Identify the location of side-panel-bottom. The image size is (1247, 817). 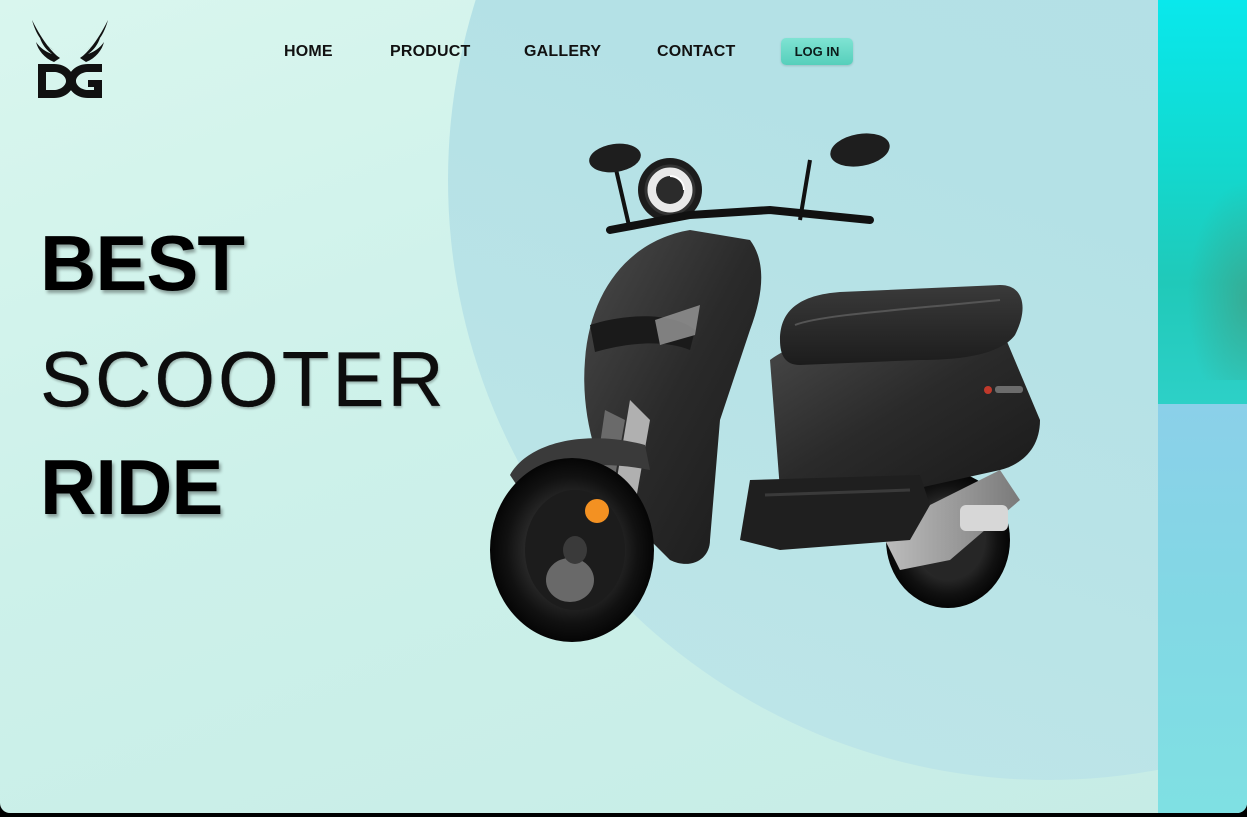
(1202, 608).